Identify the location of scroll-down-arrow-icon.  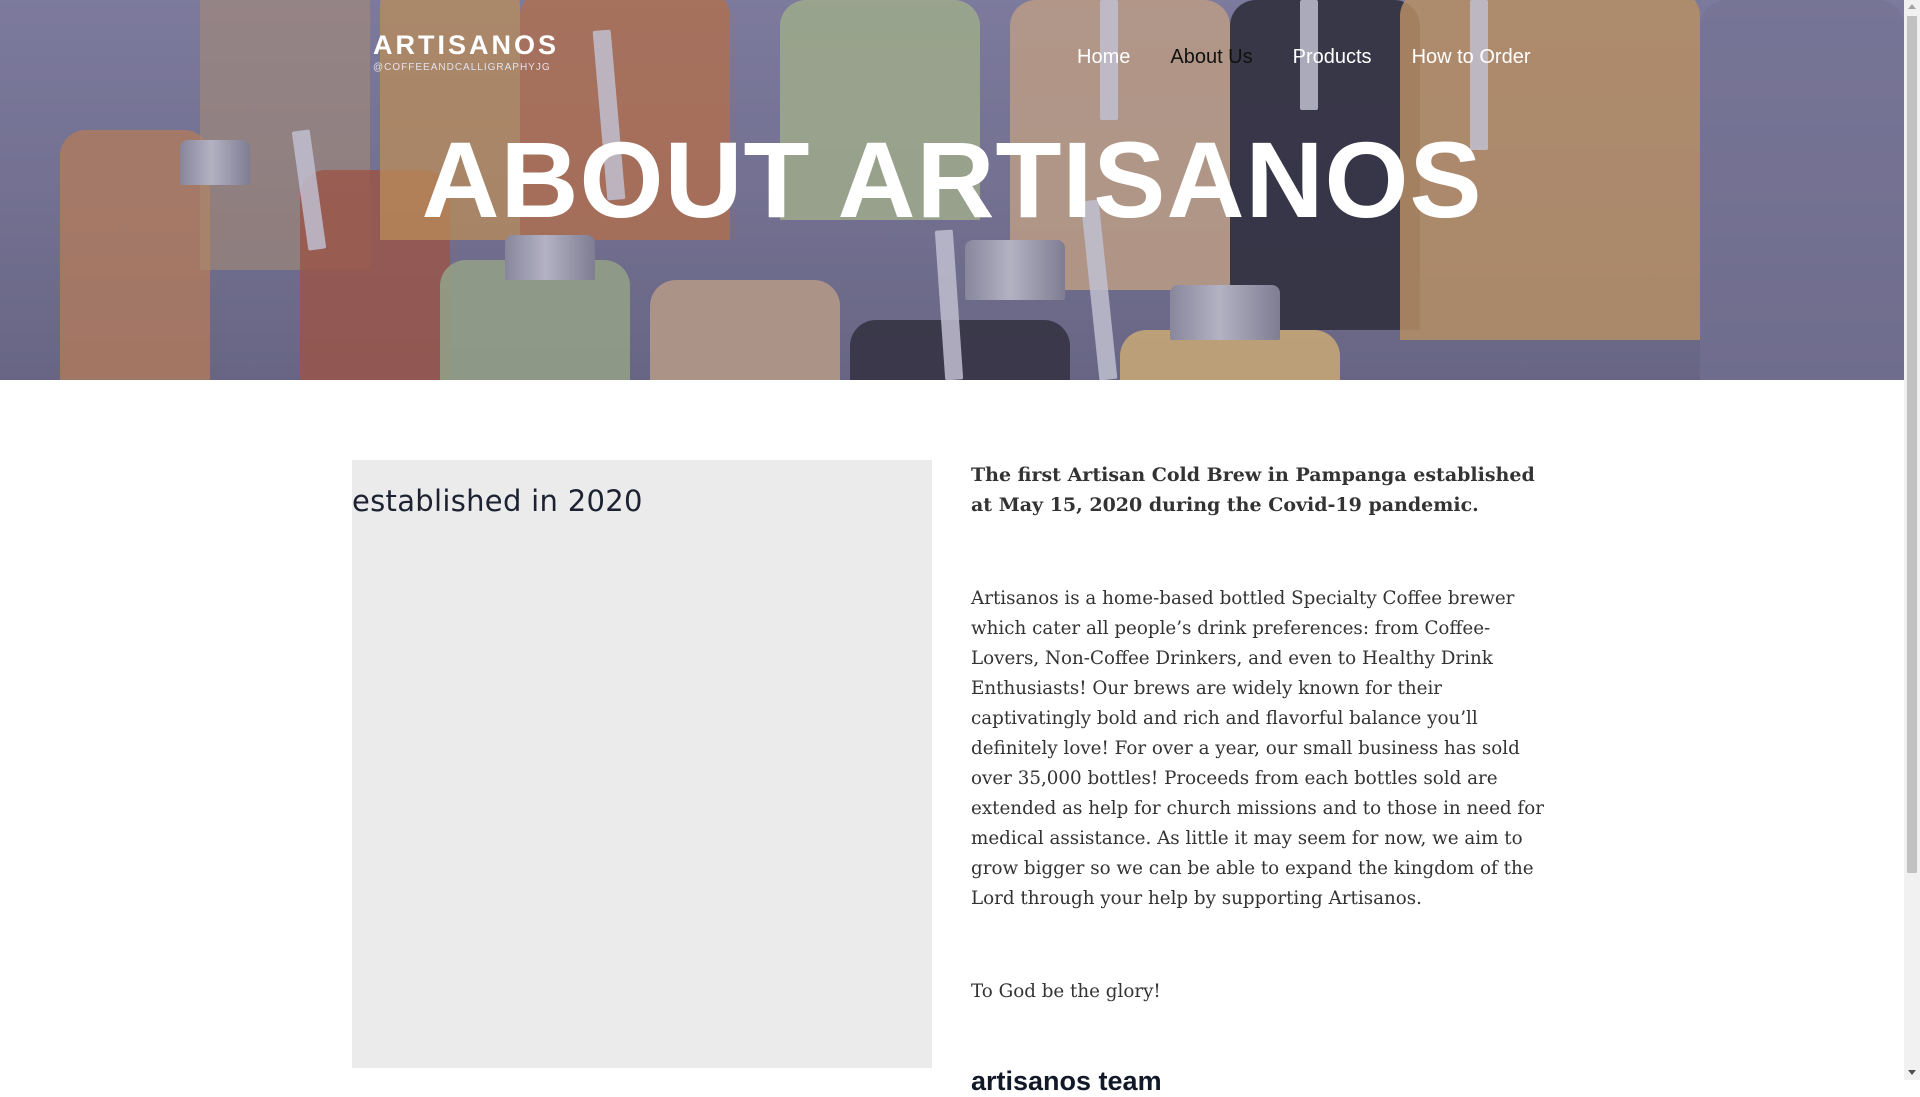
(1912, 1072).